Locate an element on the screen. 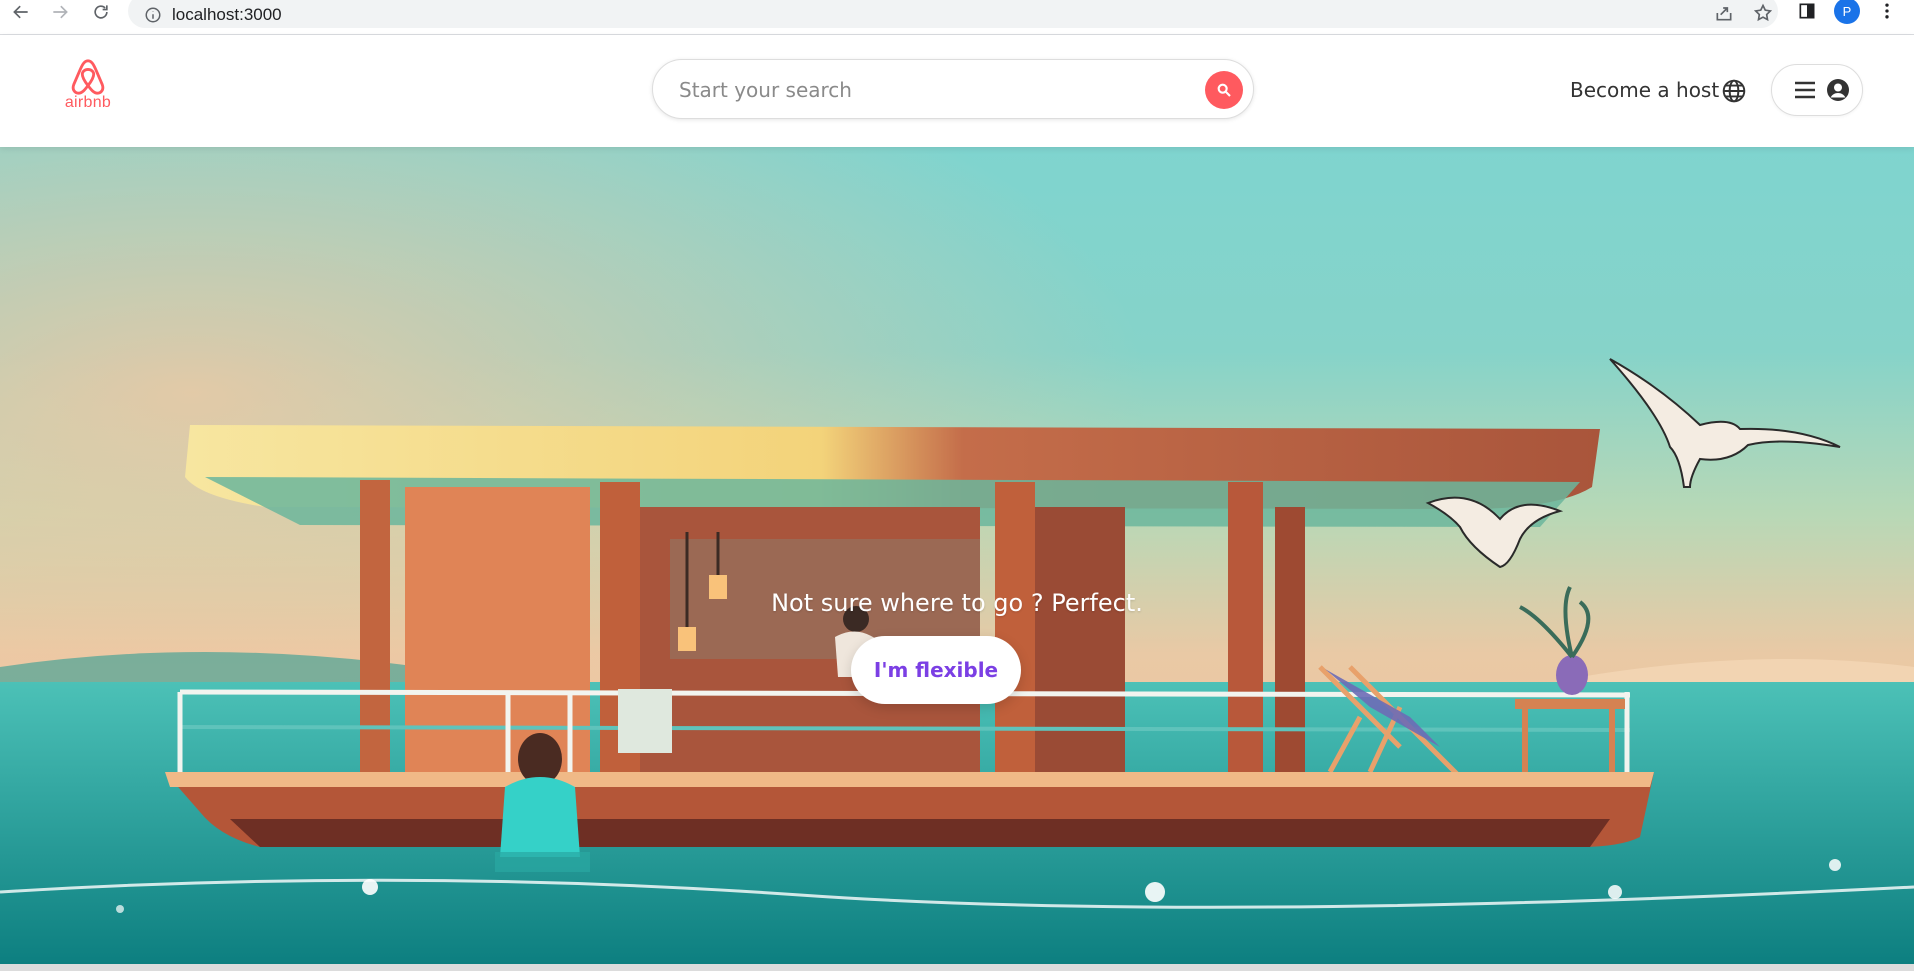  search-button is located at coordinates (1224, 90).